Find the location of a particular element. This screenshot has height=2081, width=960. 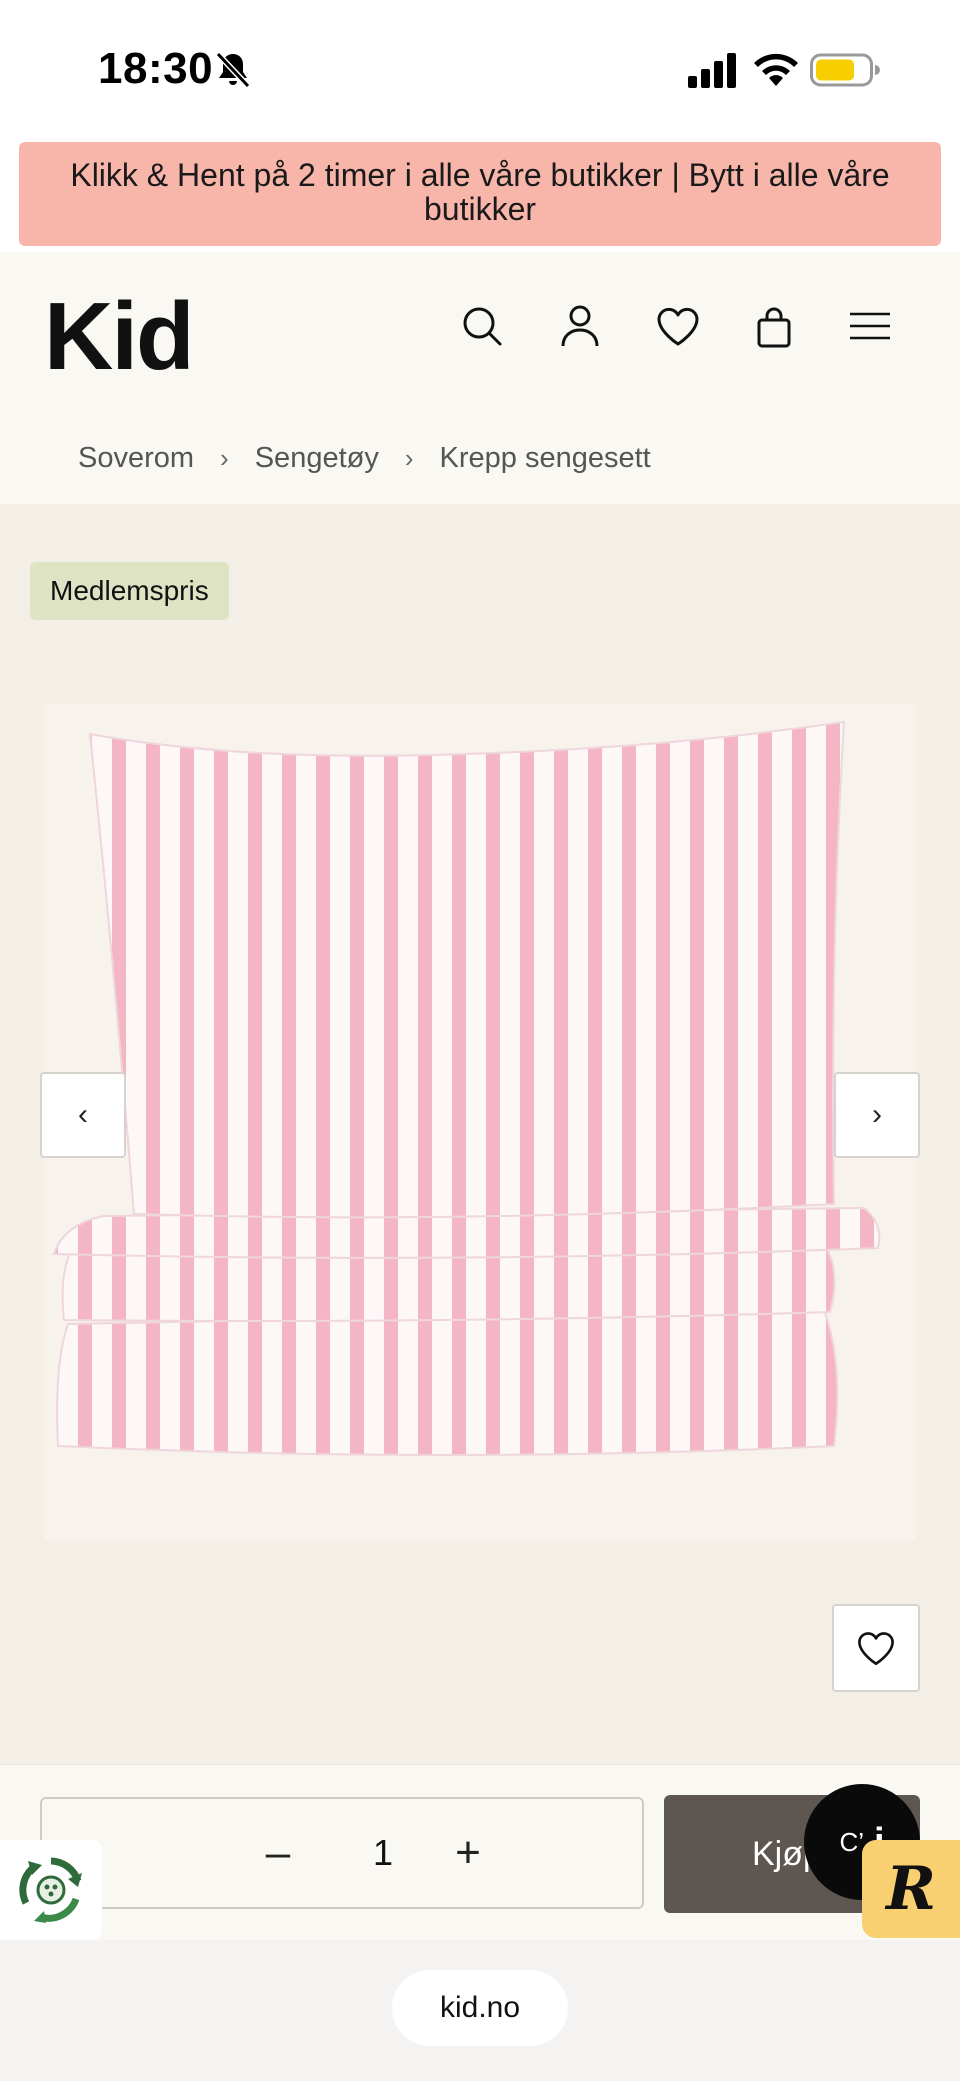

bell-slash-icon is located at coordinates (233, 70).